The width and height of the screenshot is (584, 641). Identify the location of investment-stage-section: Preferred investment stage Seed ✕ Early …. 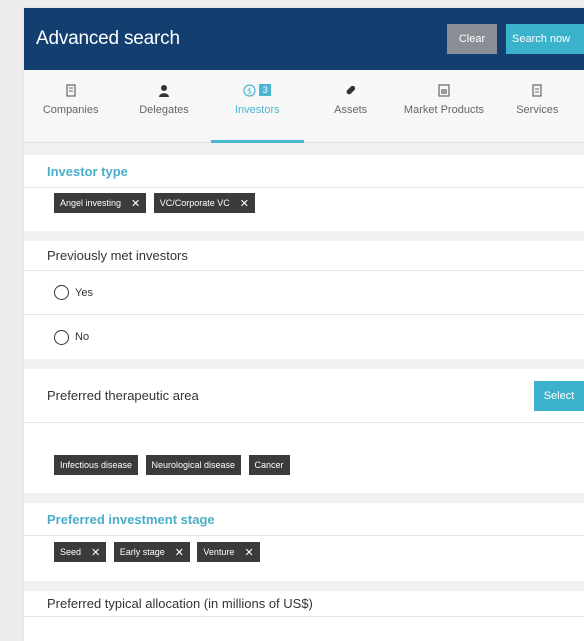
(304, 542).